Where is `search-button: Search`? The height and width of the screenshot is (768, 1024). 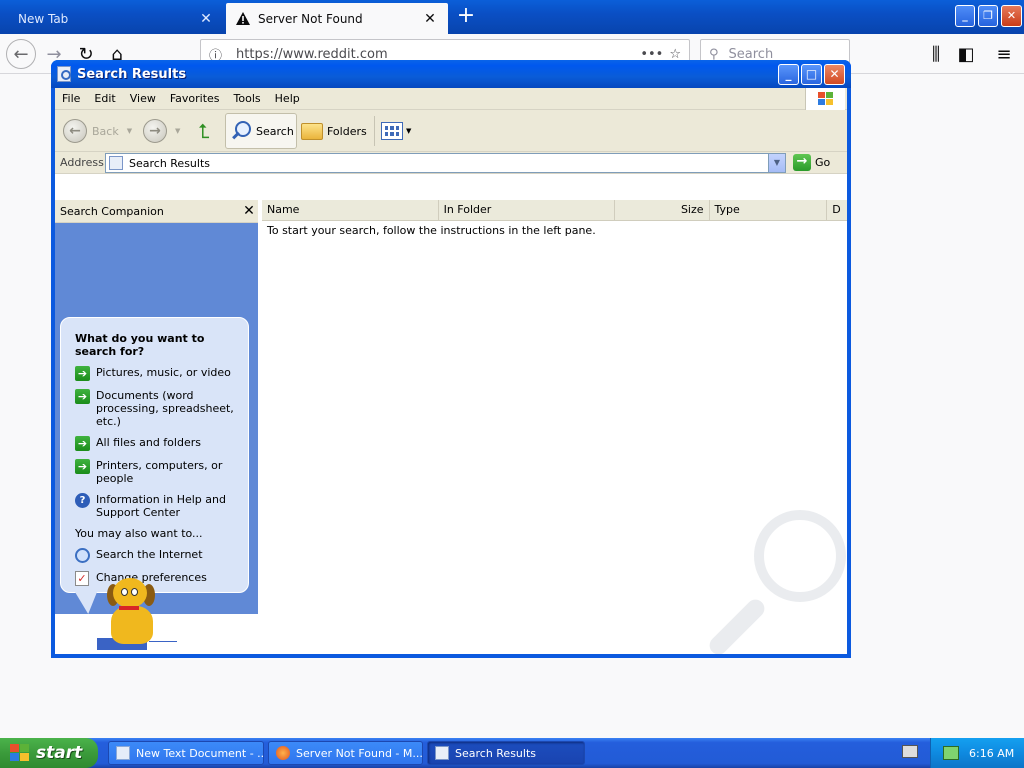 search-button: Search is located at coordinates (261, 131).